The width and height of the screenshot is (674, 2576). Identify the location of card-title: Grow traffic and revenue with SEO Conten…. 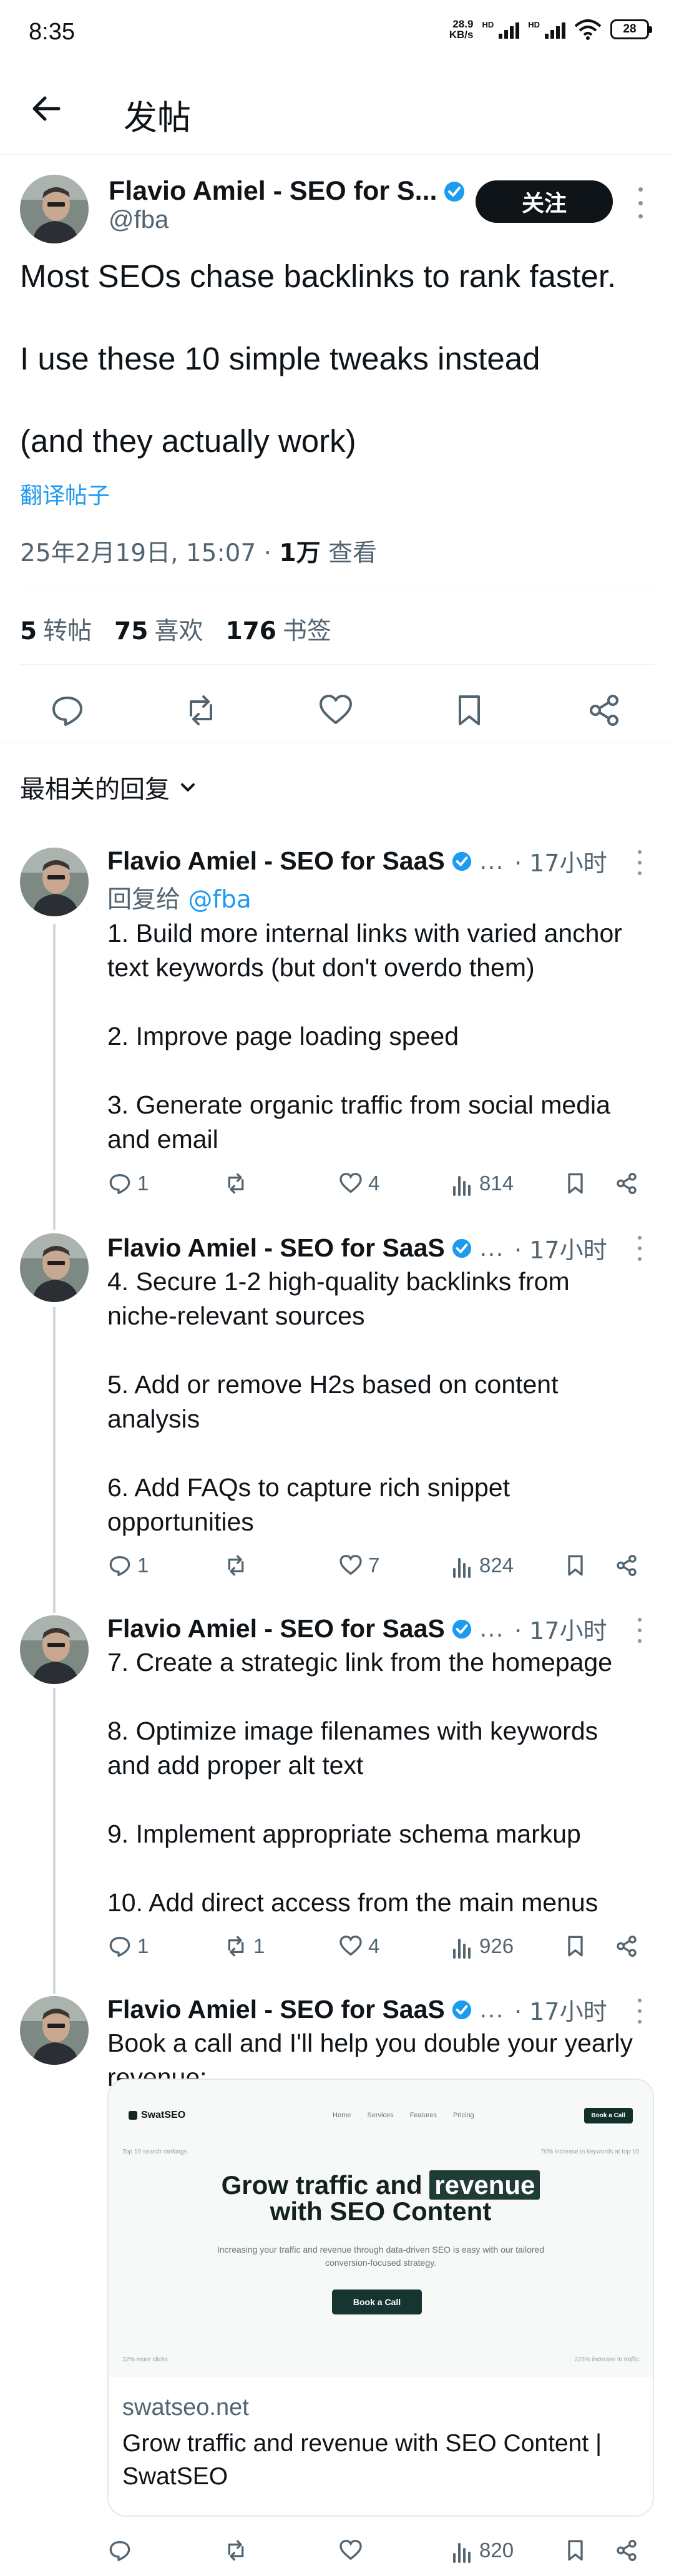
(362, 2460).